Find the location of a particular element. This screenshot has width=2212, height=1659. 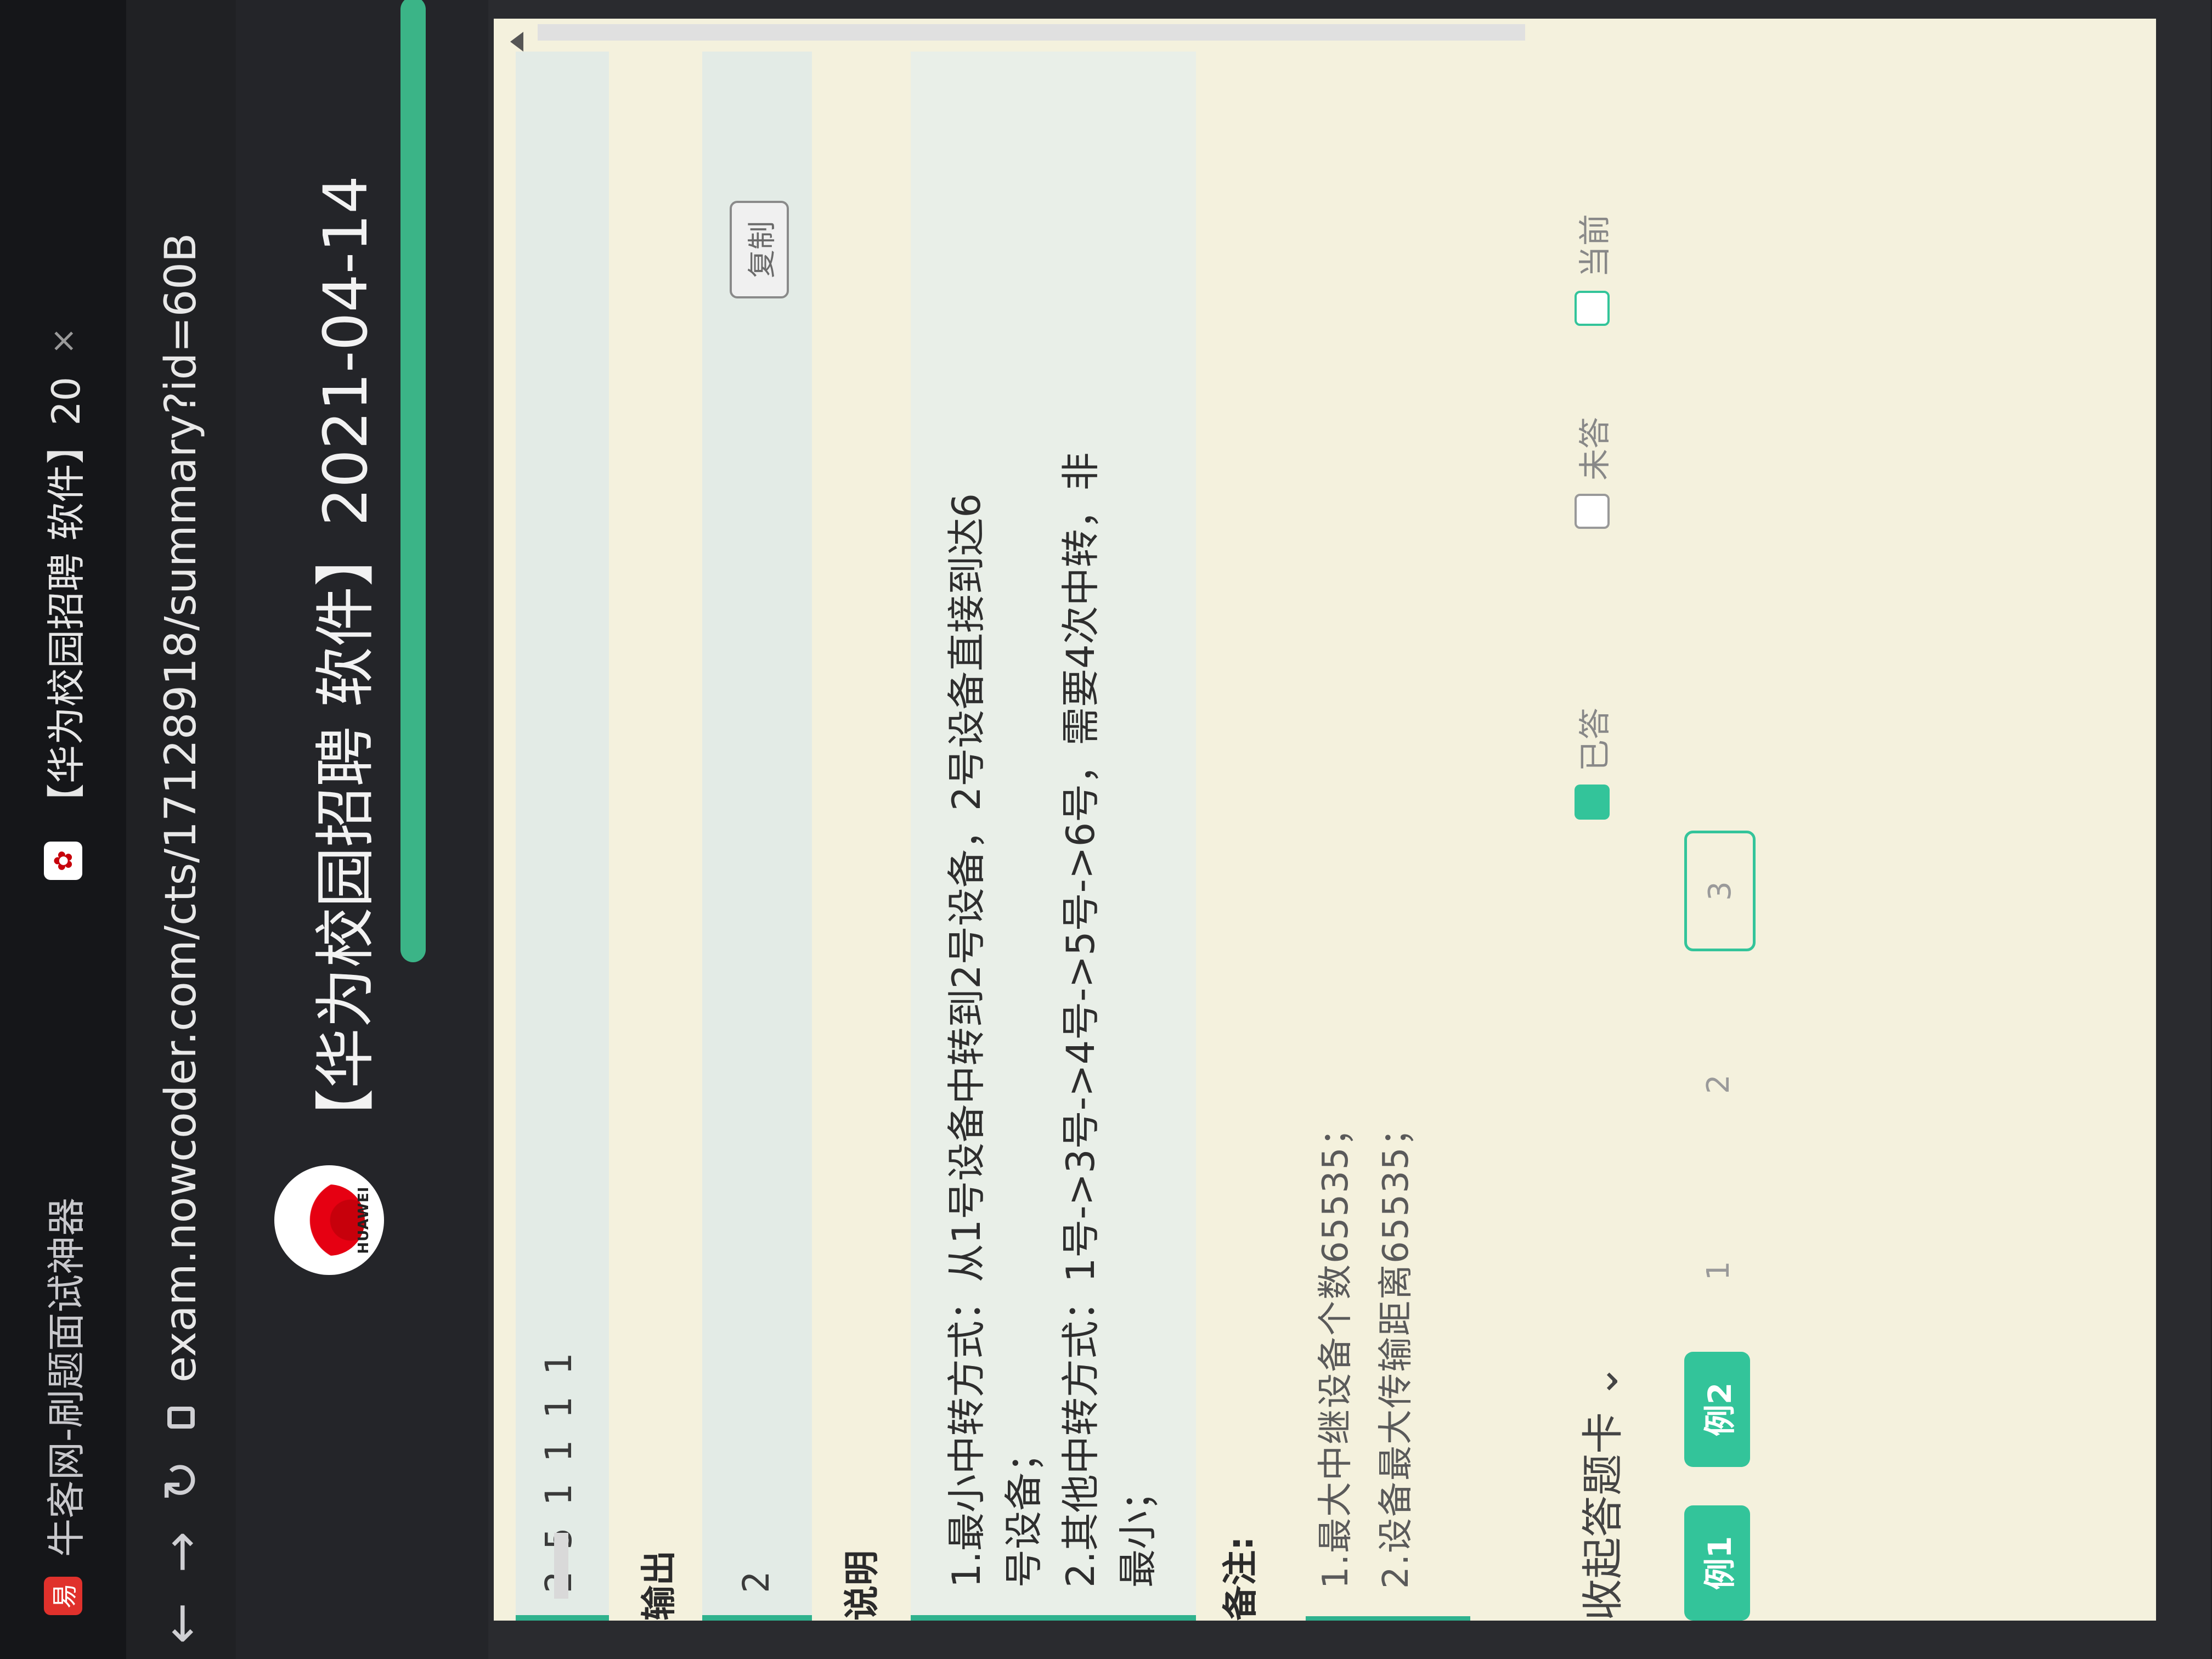

huawei-favicon-icon: ✿ is located at coordinates (63, 861).